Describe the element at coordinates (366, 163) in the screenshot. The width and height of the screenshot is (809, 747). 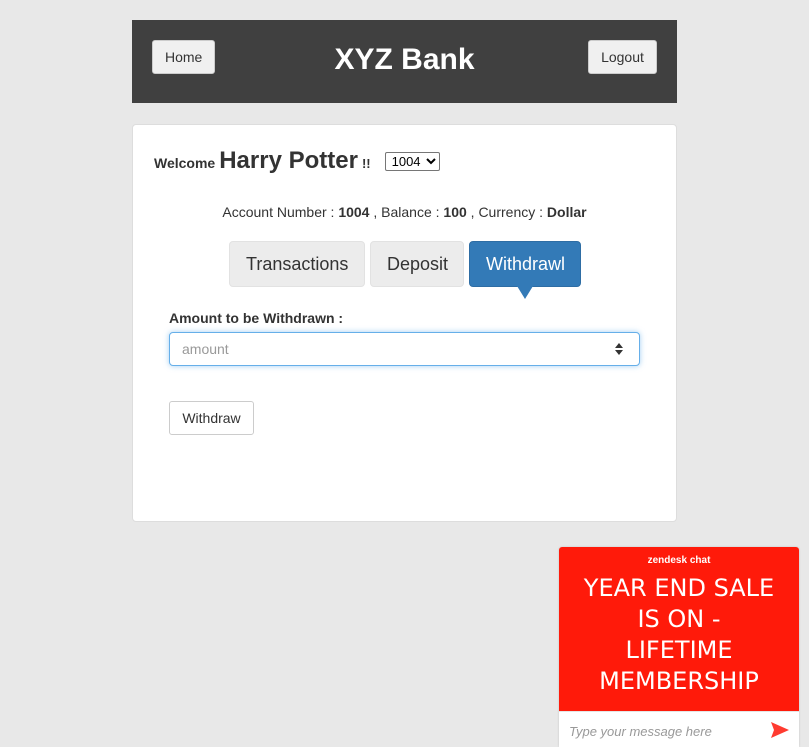
I see `welcome-exclaim: !!` at that location.